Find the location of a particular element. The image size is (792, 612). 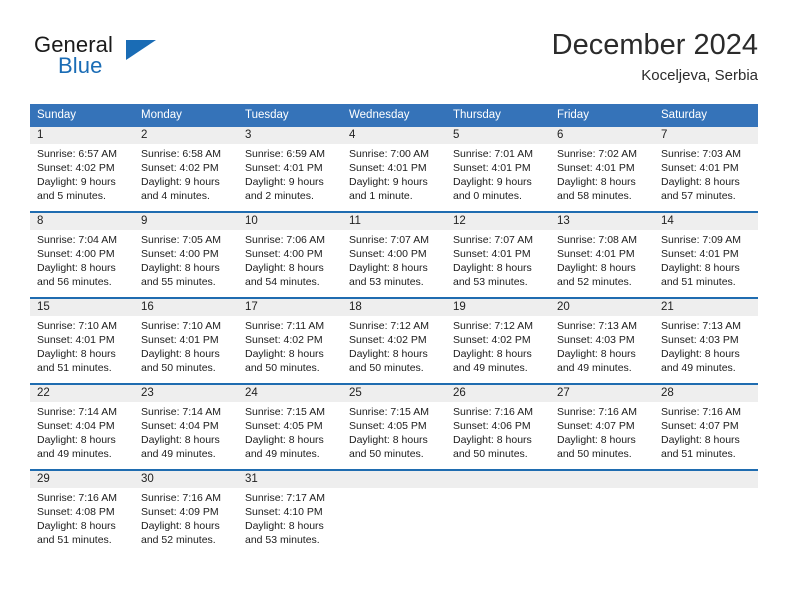

sunrise-text: Sunrise: 7:01 AM is located at coordinates (493, 154).